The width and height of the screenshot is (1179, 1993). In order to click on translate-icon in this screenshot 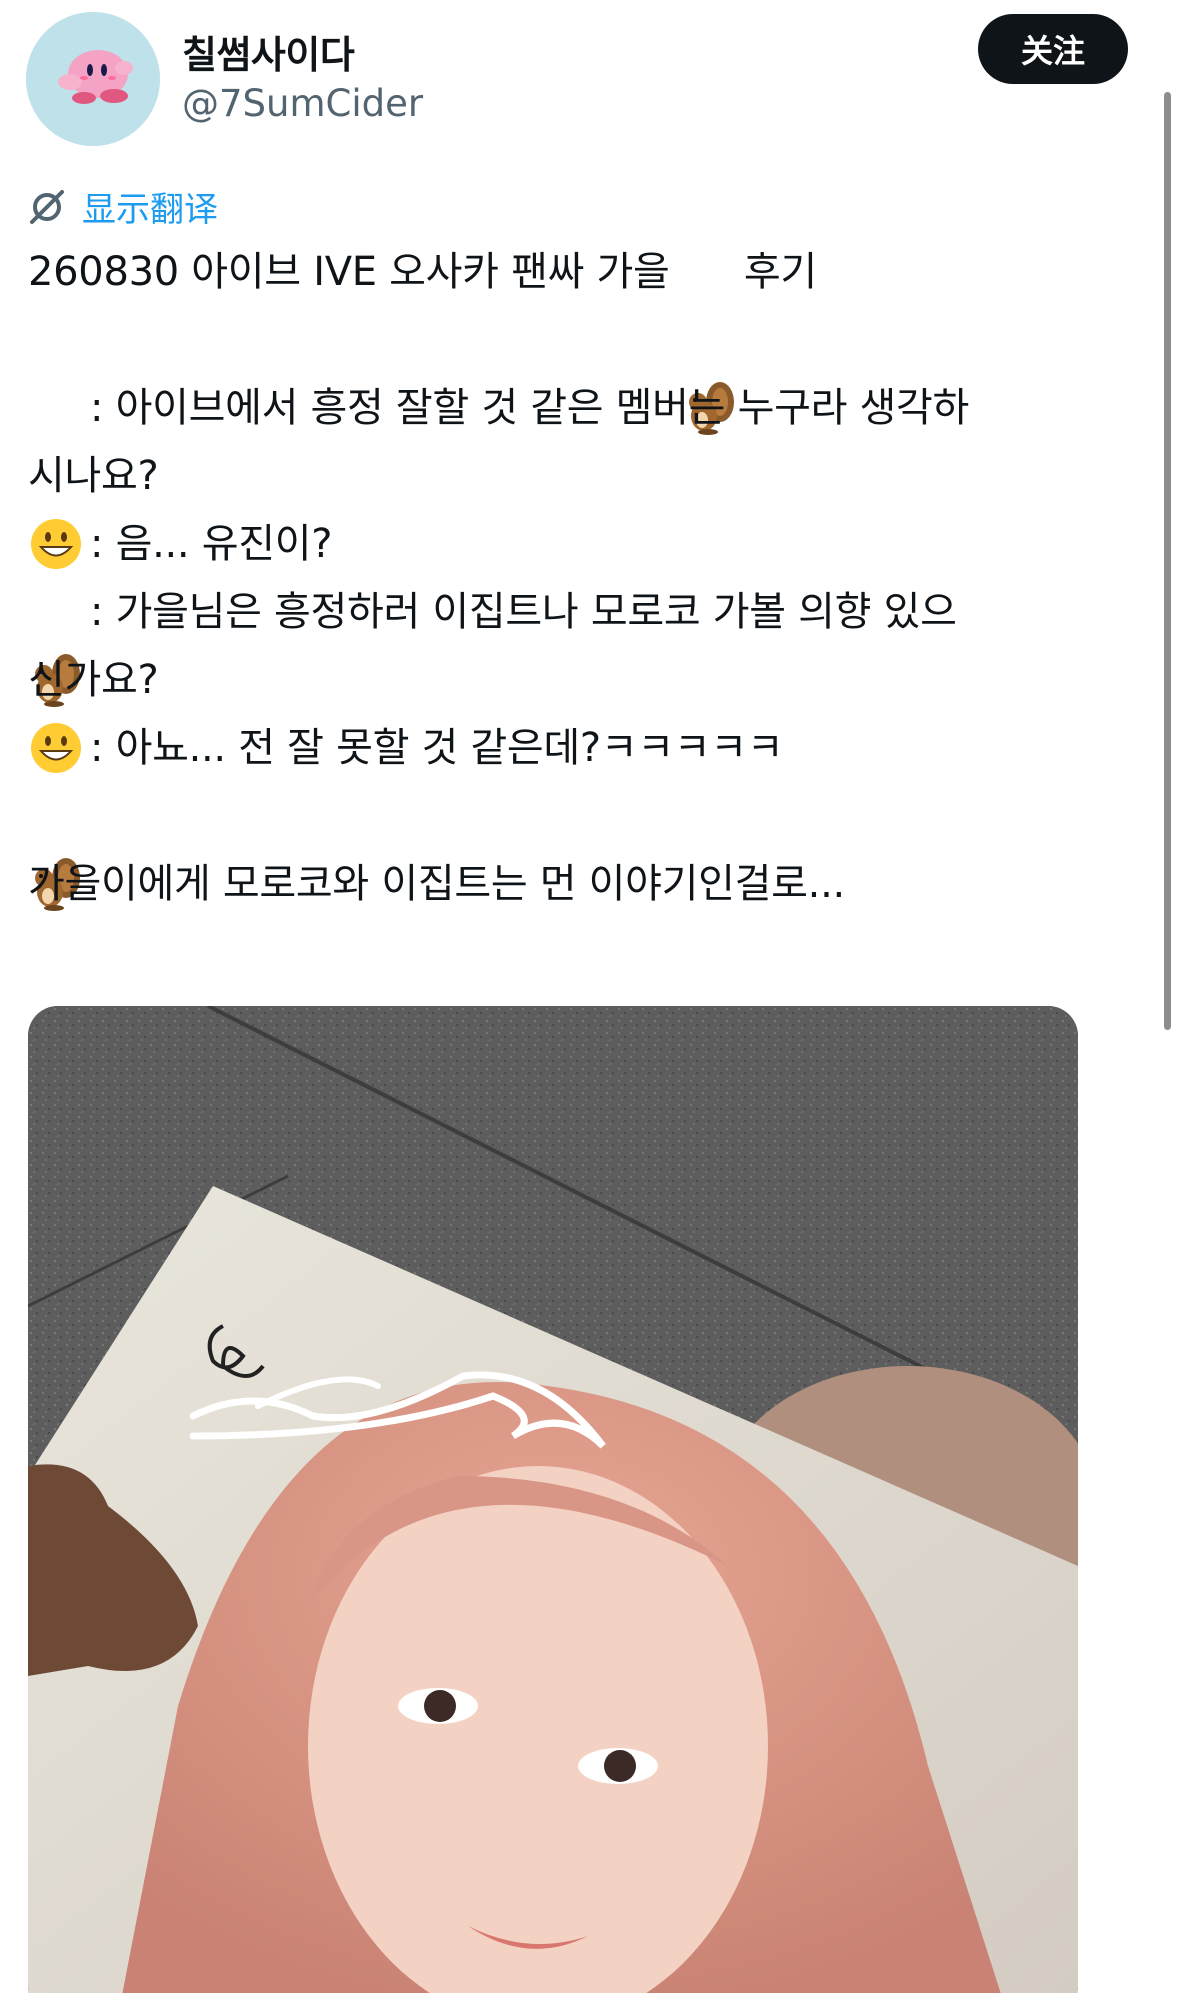, I will do `click(47, 206)`.